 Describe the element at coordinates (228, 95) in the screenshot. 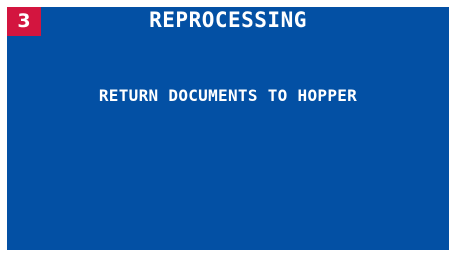

I see `instruction-message: RETURN DOCUMENTS TO HOPPER` at that location.